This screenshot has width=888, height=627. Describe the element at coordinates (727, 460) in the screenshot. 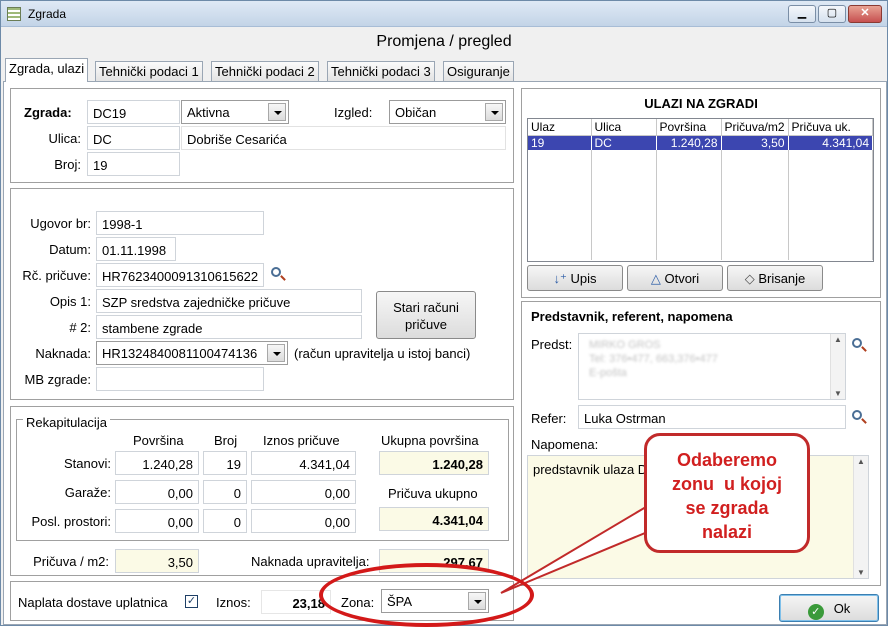

I see `callout-line-1: Odaberemo` at that location.